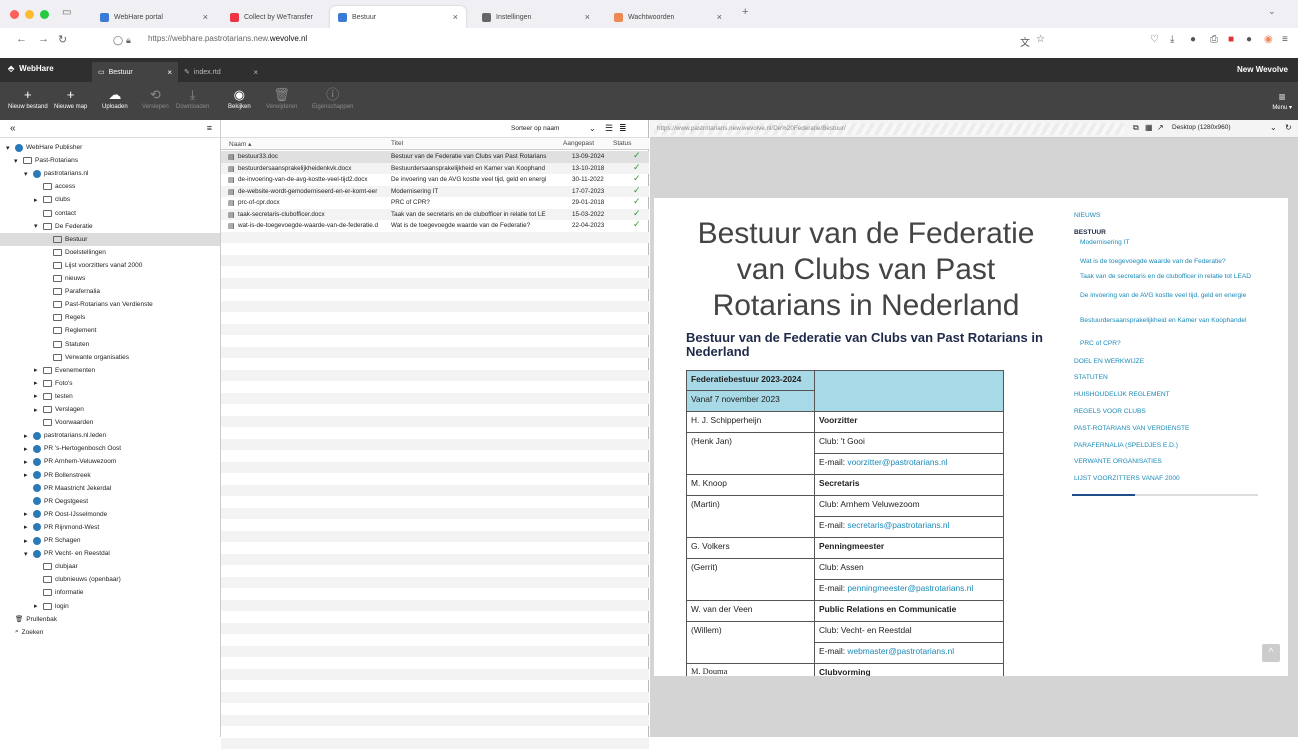  Describe the element at coordinates (910, 588) in the screenshot. I see `email-link: penningmeester@pastrotarians.nl` at that location.